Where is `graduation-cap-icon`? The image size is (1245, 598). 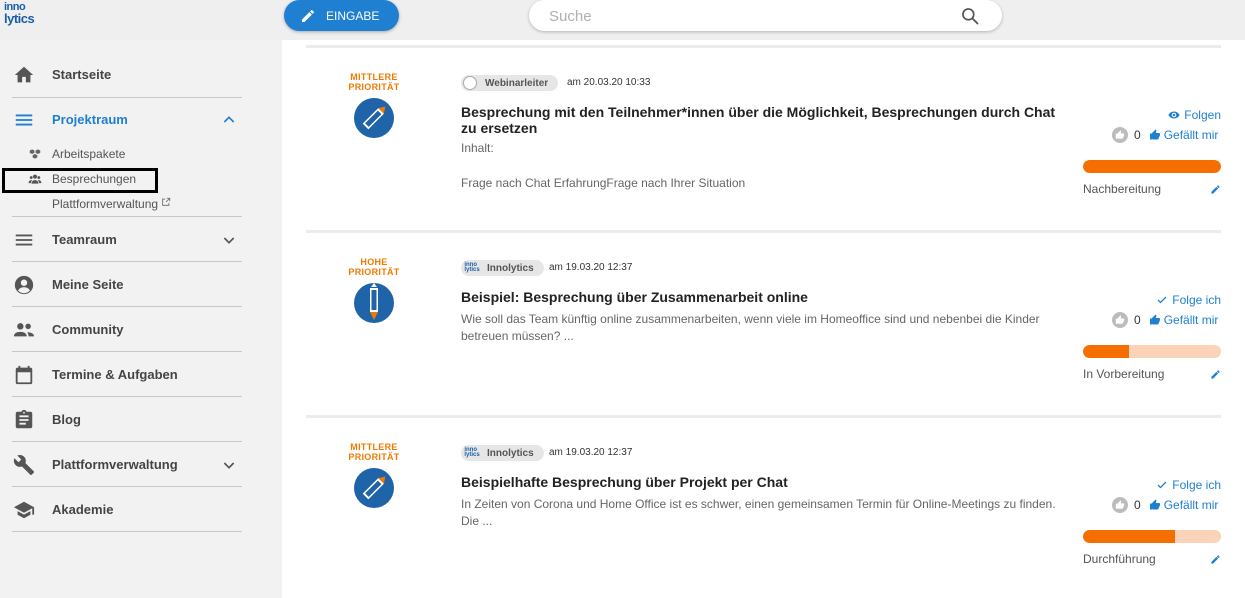
graduation-cap-icon is located at coordinates (24, 510).